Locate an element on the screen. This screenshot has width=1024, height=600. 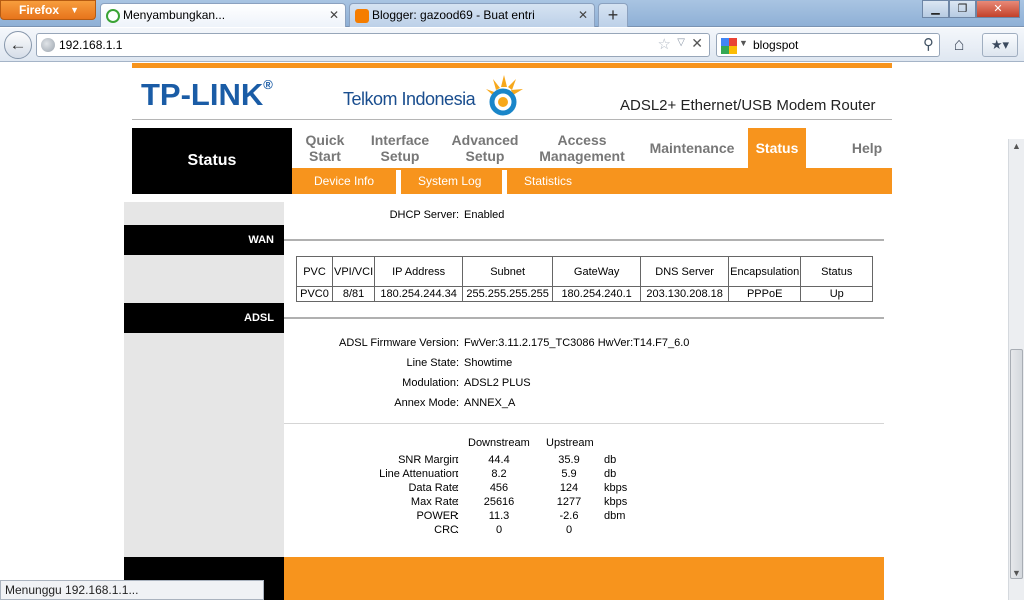
stat-label: Max Rate is located at coordinates (434, 502).